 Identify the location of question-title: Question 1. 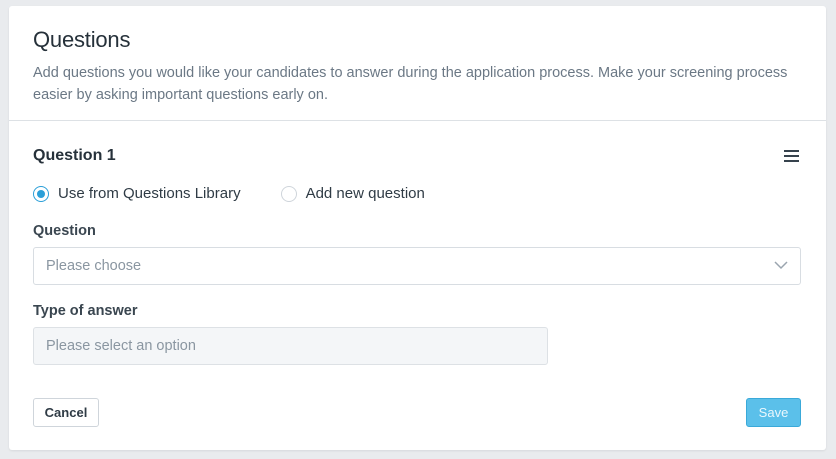
(74, 155).